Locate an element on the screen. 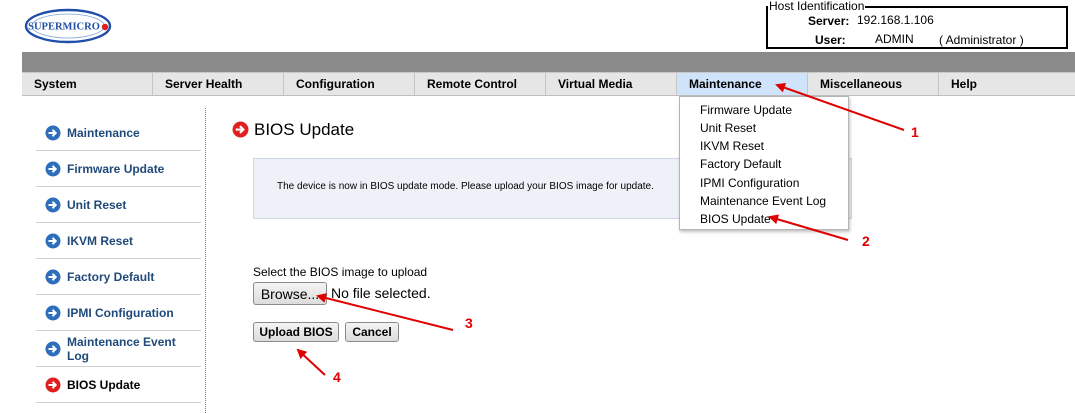 Image resolution: width=1075 pixels, height=413 pixels. cancel-button: Cancel is located at coordinates (372, 332).